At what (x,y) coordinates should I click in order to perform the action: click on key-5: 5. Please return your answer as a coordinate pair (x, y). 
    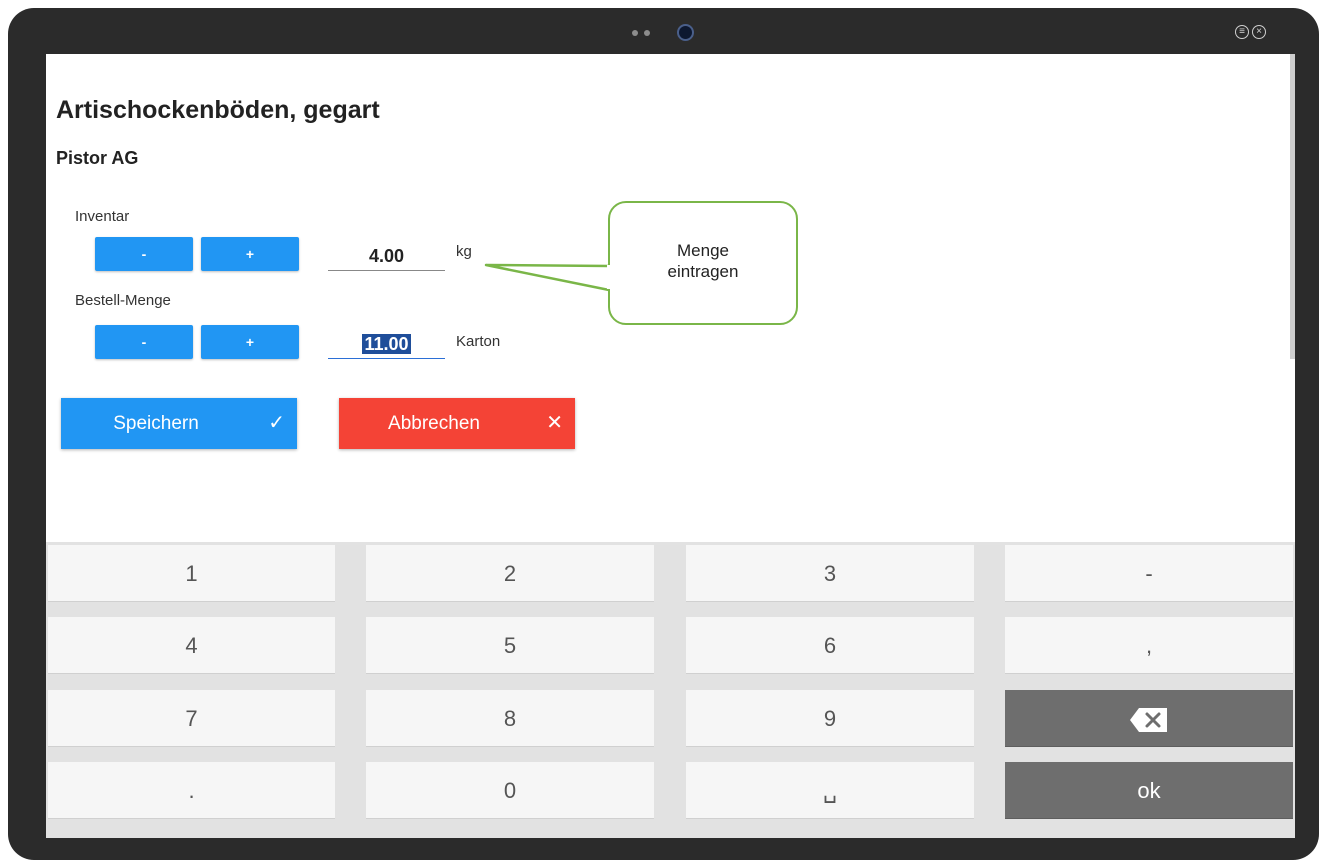
    Looking at the image, I should click on (510, 645).